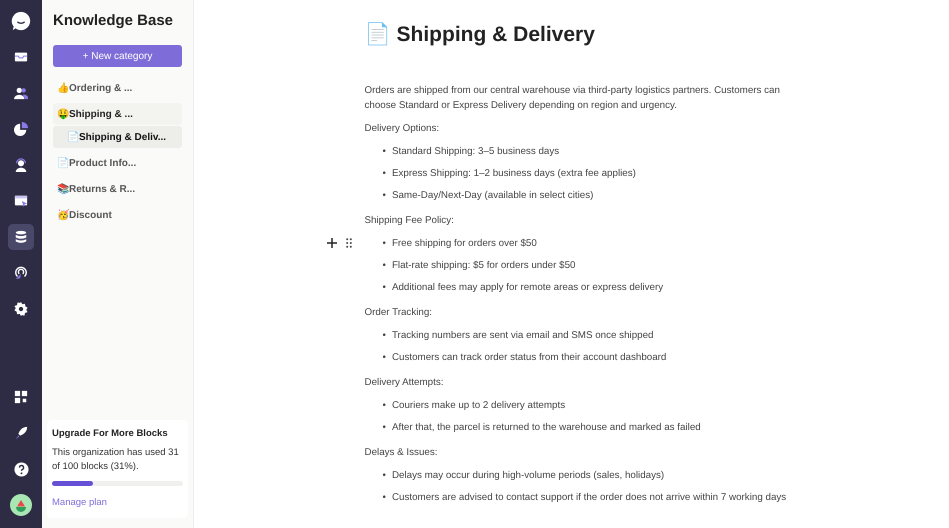 This screenshot has height=528, width=949. I want to click on paragraph: Shipping Fee Policy:, so click(409, 221).